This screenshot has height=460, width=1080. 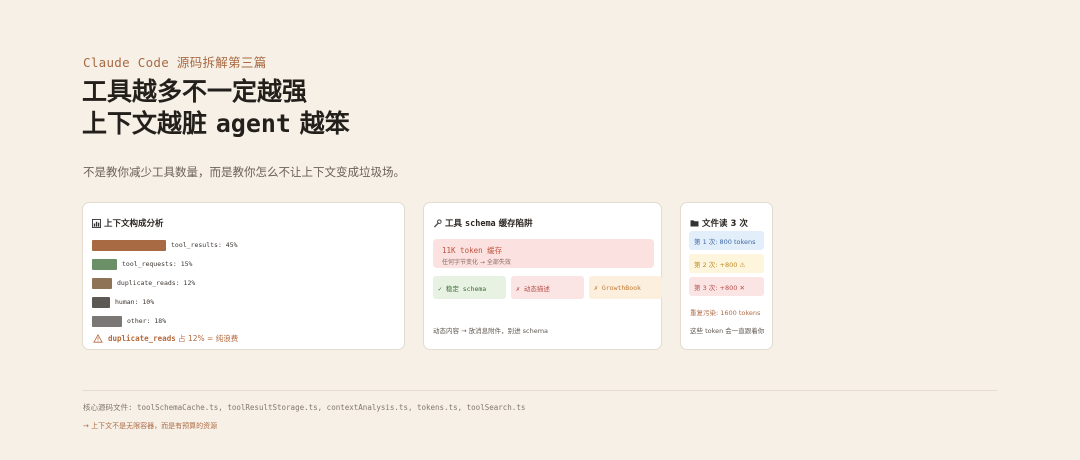 I want to click on schema-card-title: 工具 schema 缓存陷阱, so click(x=483, y=223).